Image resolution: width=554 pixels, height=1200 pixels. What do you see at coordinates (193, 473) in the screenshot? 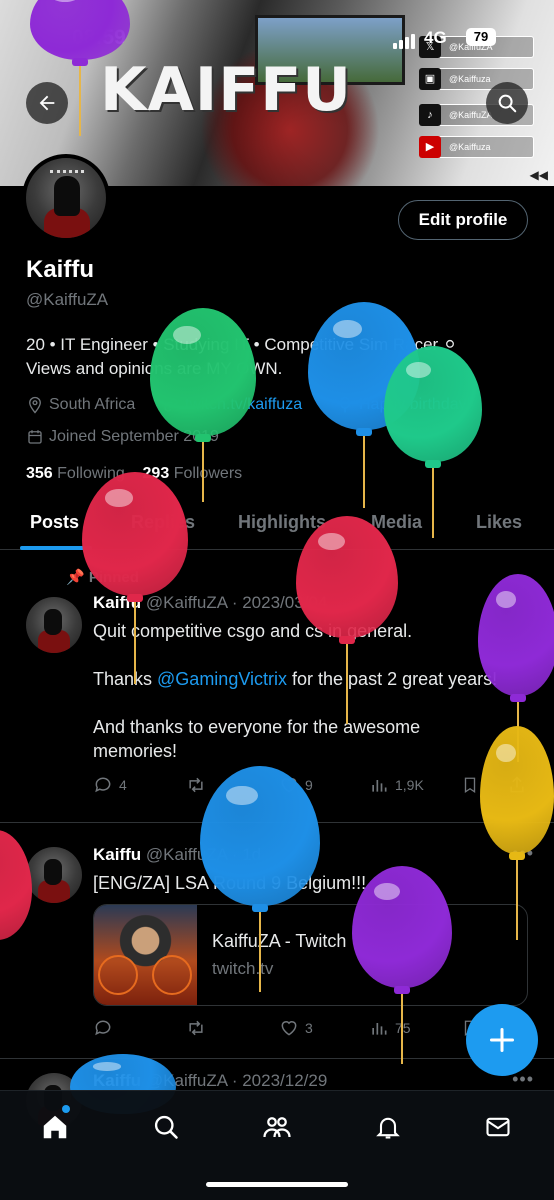
I see `followers-link: 293 Followers` at bounding box center [193, 473].